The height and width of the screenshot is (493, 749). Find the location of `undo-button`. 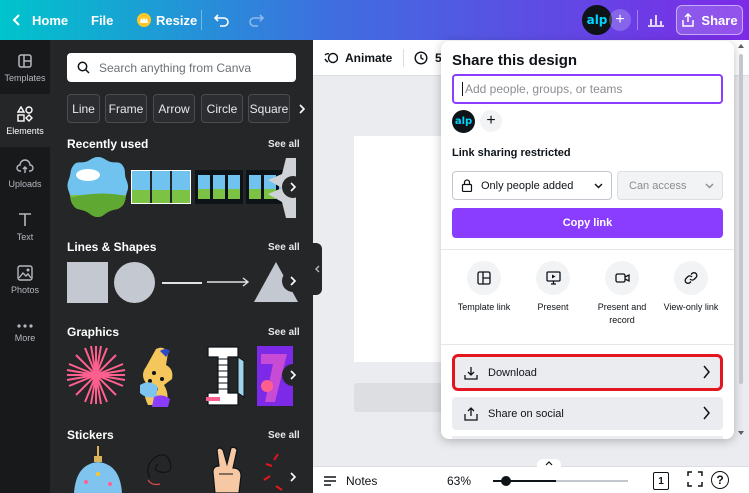

undo-button is located at coordinates (222, 20).